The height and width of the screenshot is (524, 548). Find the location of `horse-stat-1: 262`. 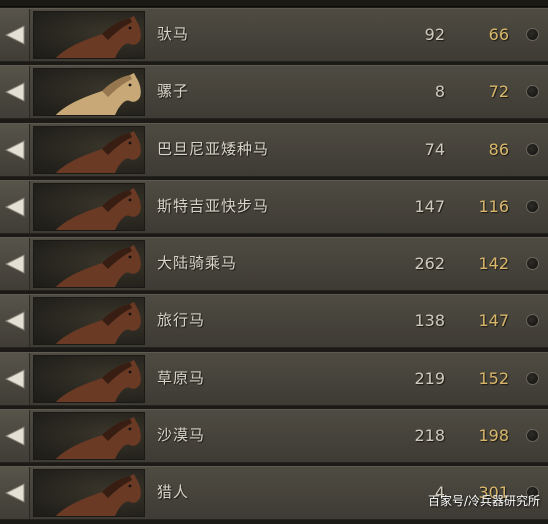

horse-stat-1: 262 is located at coordinates (429, 264).